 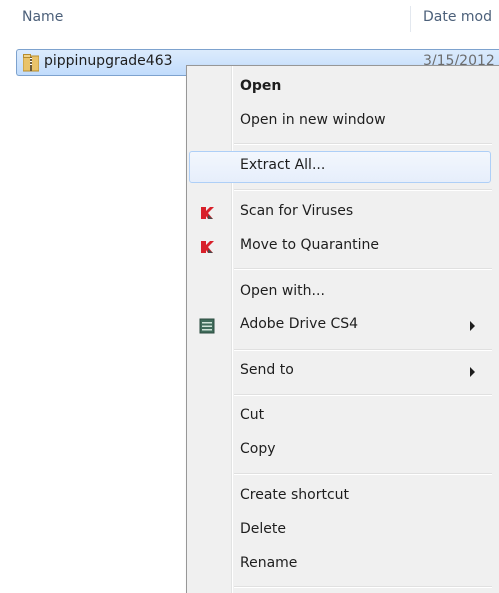 I want to click on menu-item-label: Delete, so click(x=263, y=529).